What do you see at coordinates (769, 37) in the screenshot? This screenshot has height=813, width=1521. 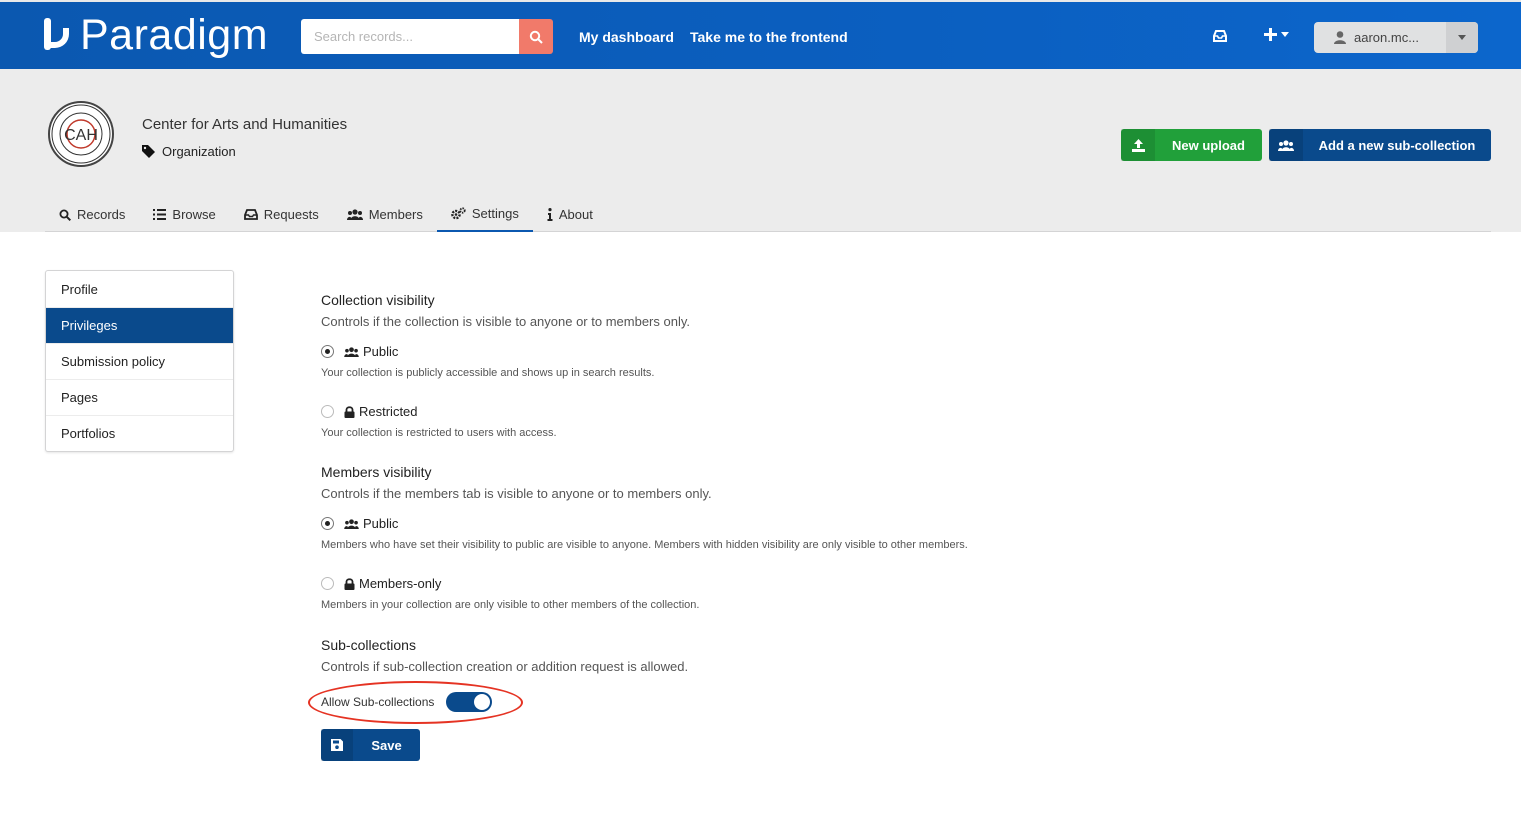 I see `frontend-link: Take me to the frontend` at bounding box center [769, 37].